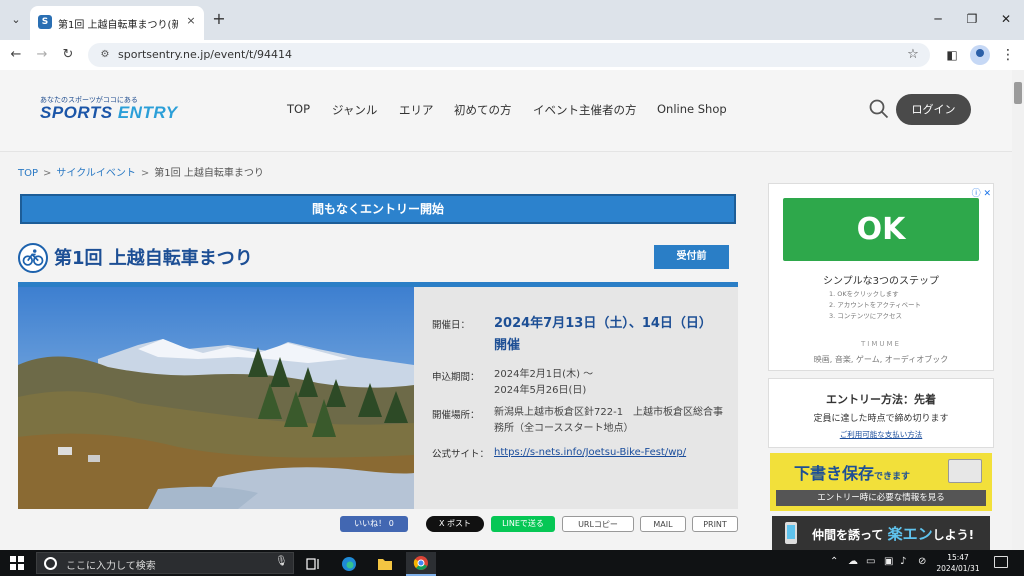 This screenshot has height=576, width=1024. What do you see at coordinates (205, 54) in the screenshot?
I see `address-url: sportsentry.ne.jp/event/t/94414` at bounding box center [205, 54].